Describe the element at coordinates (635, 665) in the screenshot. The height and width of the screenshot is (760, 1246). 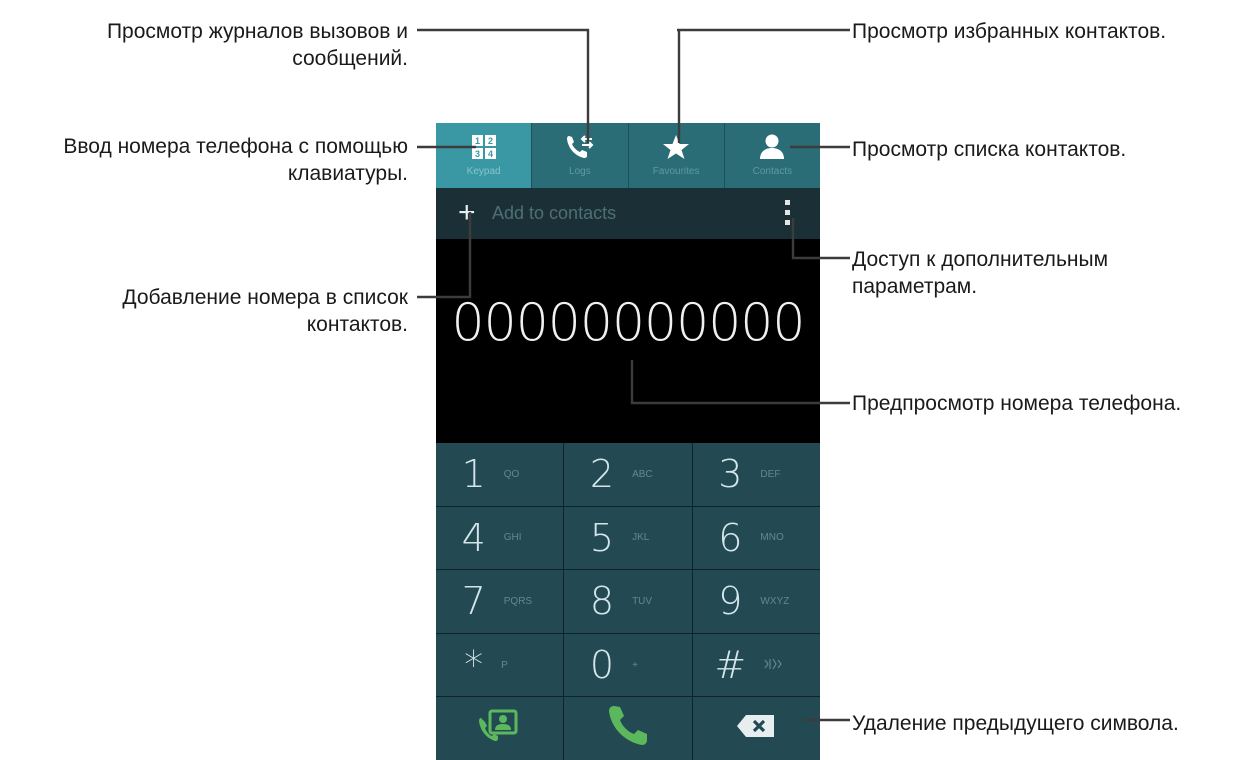
I see `key-letters: +` at that location.